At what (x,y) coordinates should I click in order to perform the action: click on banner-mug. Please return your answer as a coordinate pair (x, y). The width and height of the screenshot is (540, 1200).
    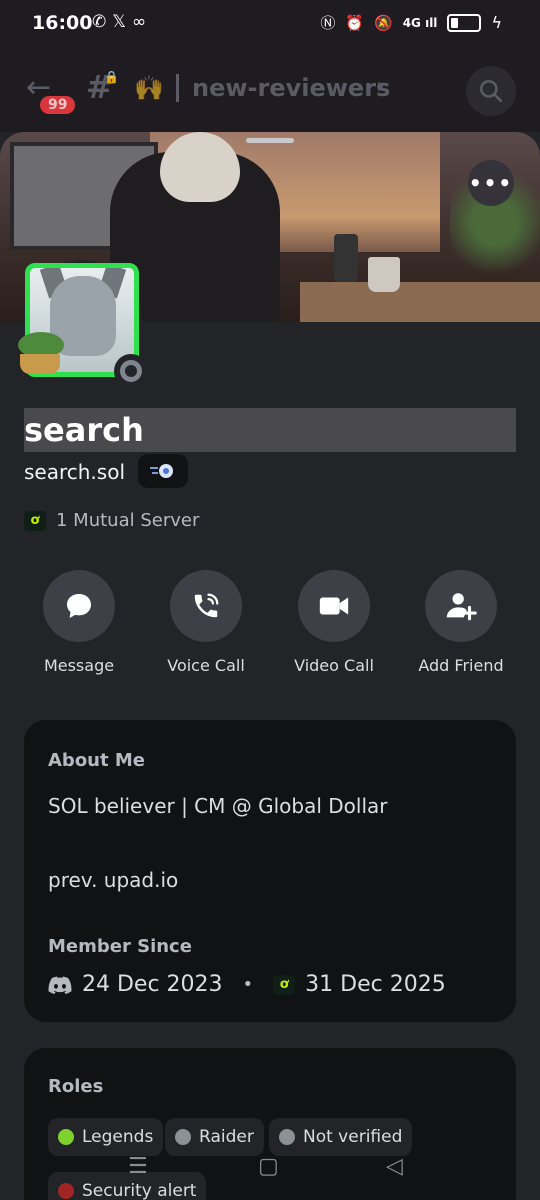
    Looking at the image, I should click on (384, 274).